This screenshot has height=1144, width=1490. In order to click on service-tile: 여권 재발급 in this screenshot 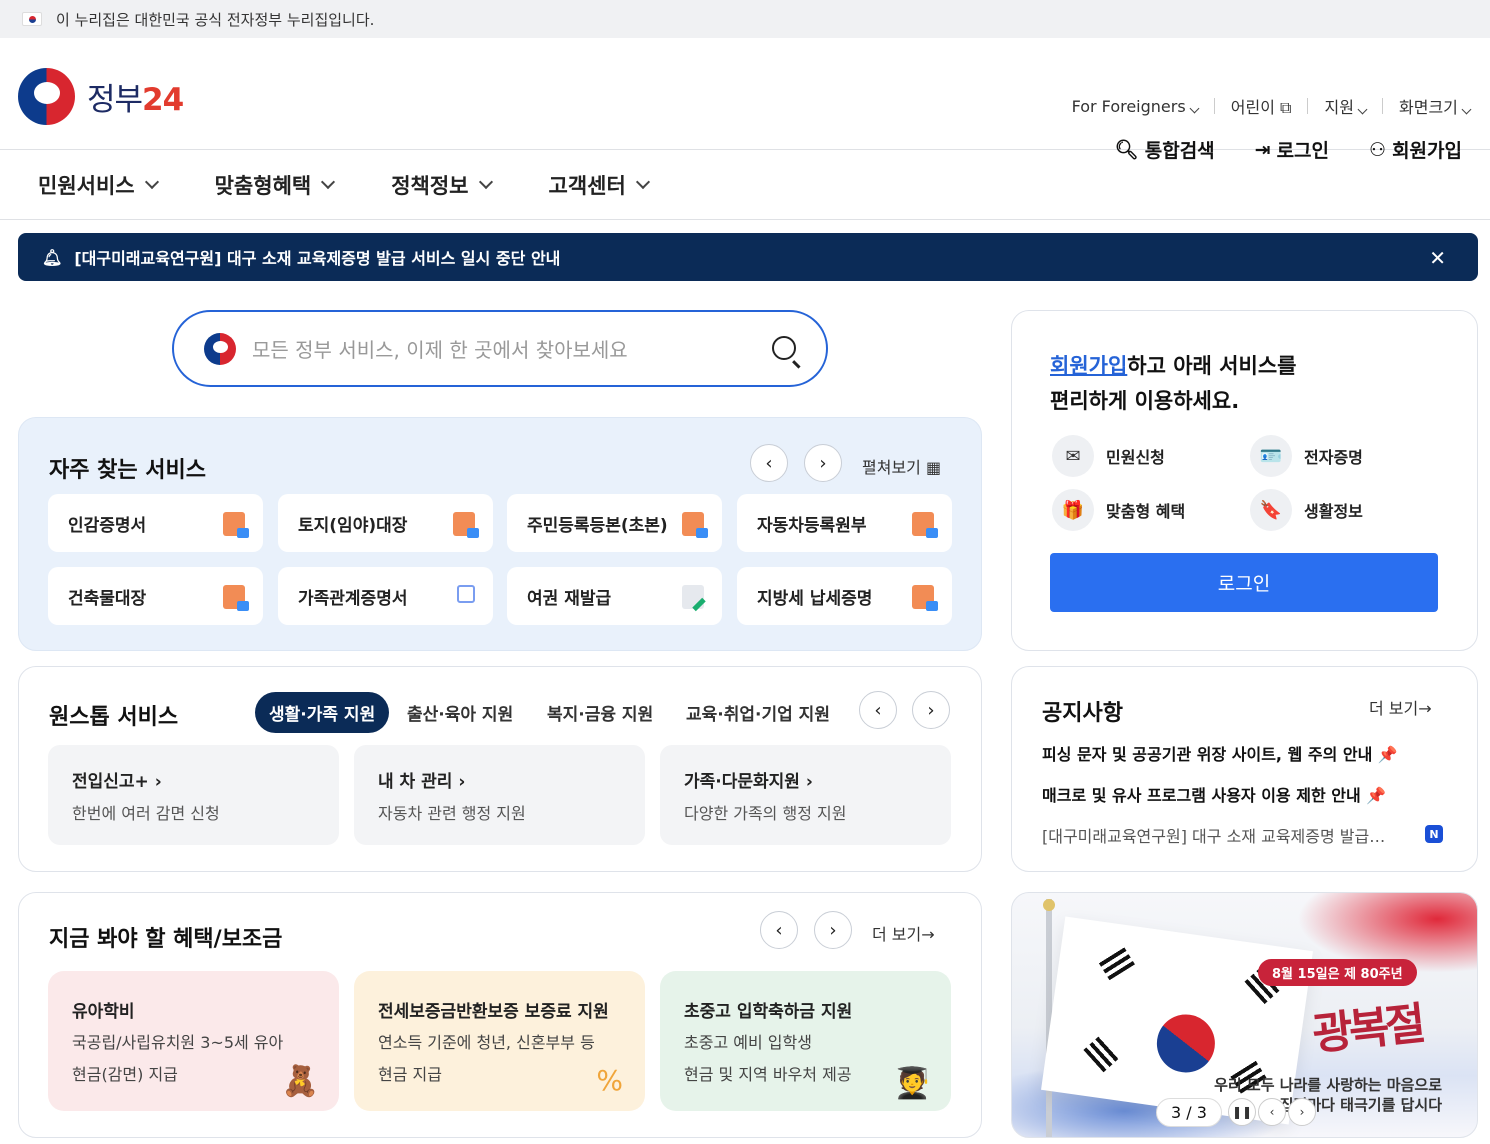, I will do `click(614, 596)`.